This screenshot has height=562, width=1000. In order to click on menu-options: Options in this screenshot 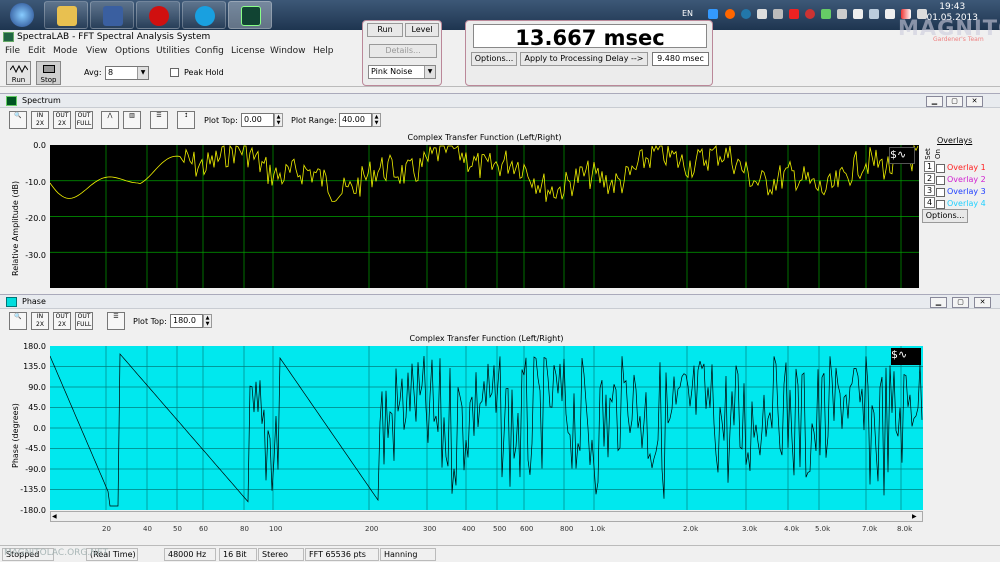, I will do `click(132, 51)`.